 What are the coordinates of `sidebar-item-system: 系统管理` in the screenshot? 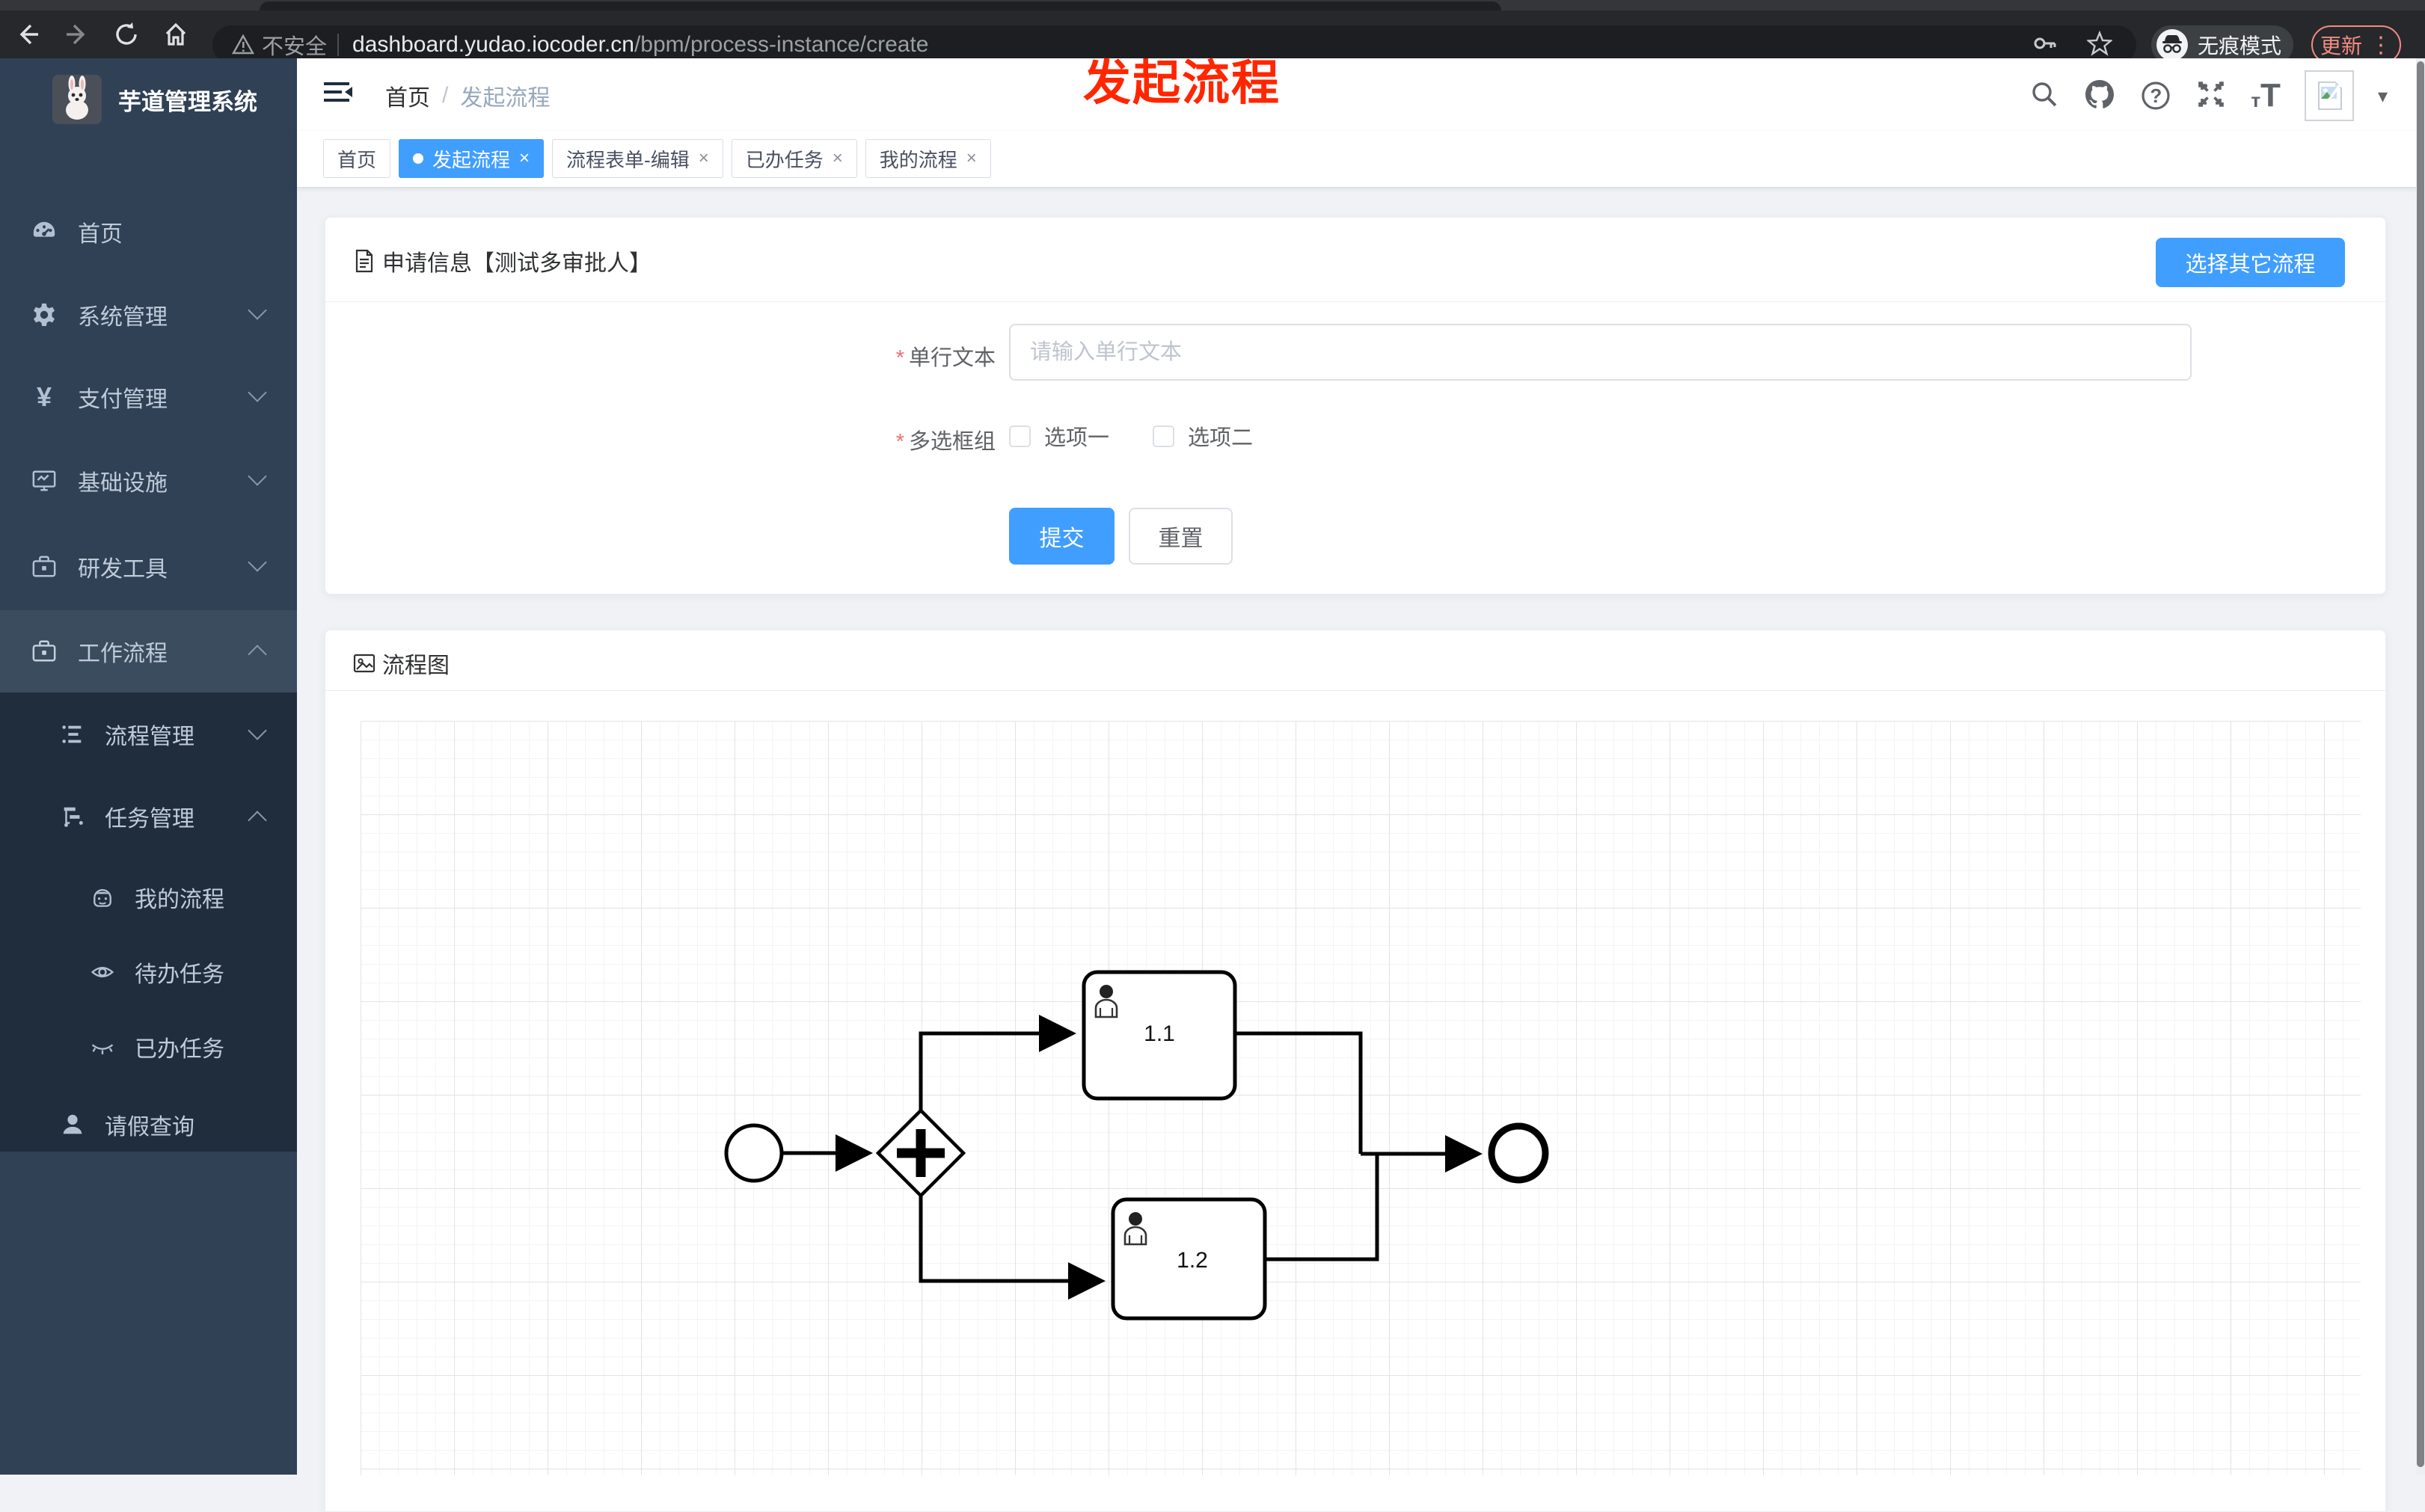 It's located at (148, 315).